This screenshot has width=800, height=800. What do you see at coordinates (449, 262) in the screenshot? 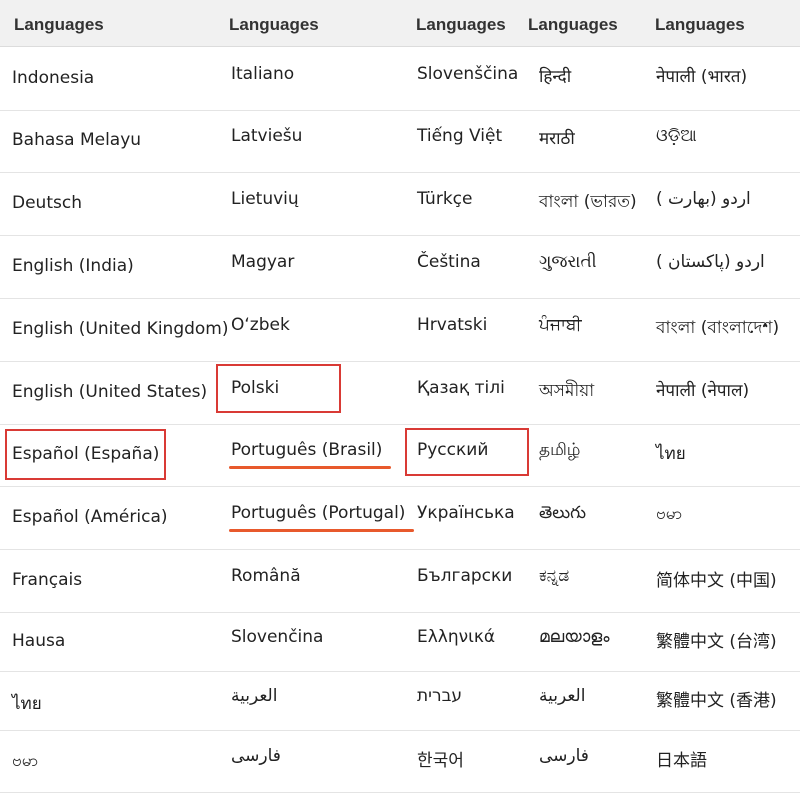
I see `language-option: Čeština` at bounding box center [449, 262].